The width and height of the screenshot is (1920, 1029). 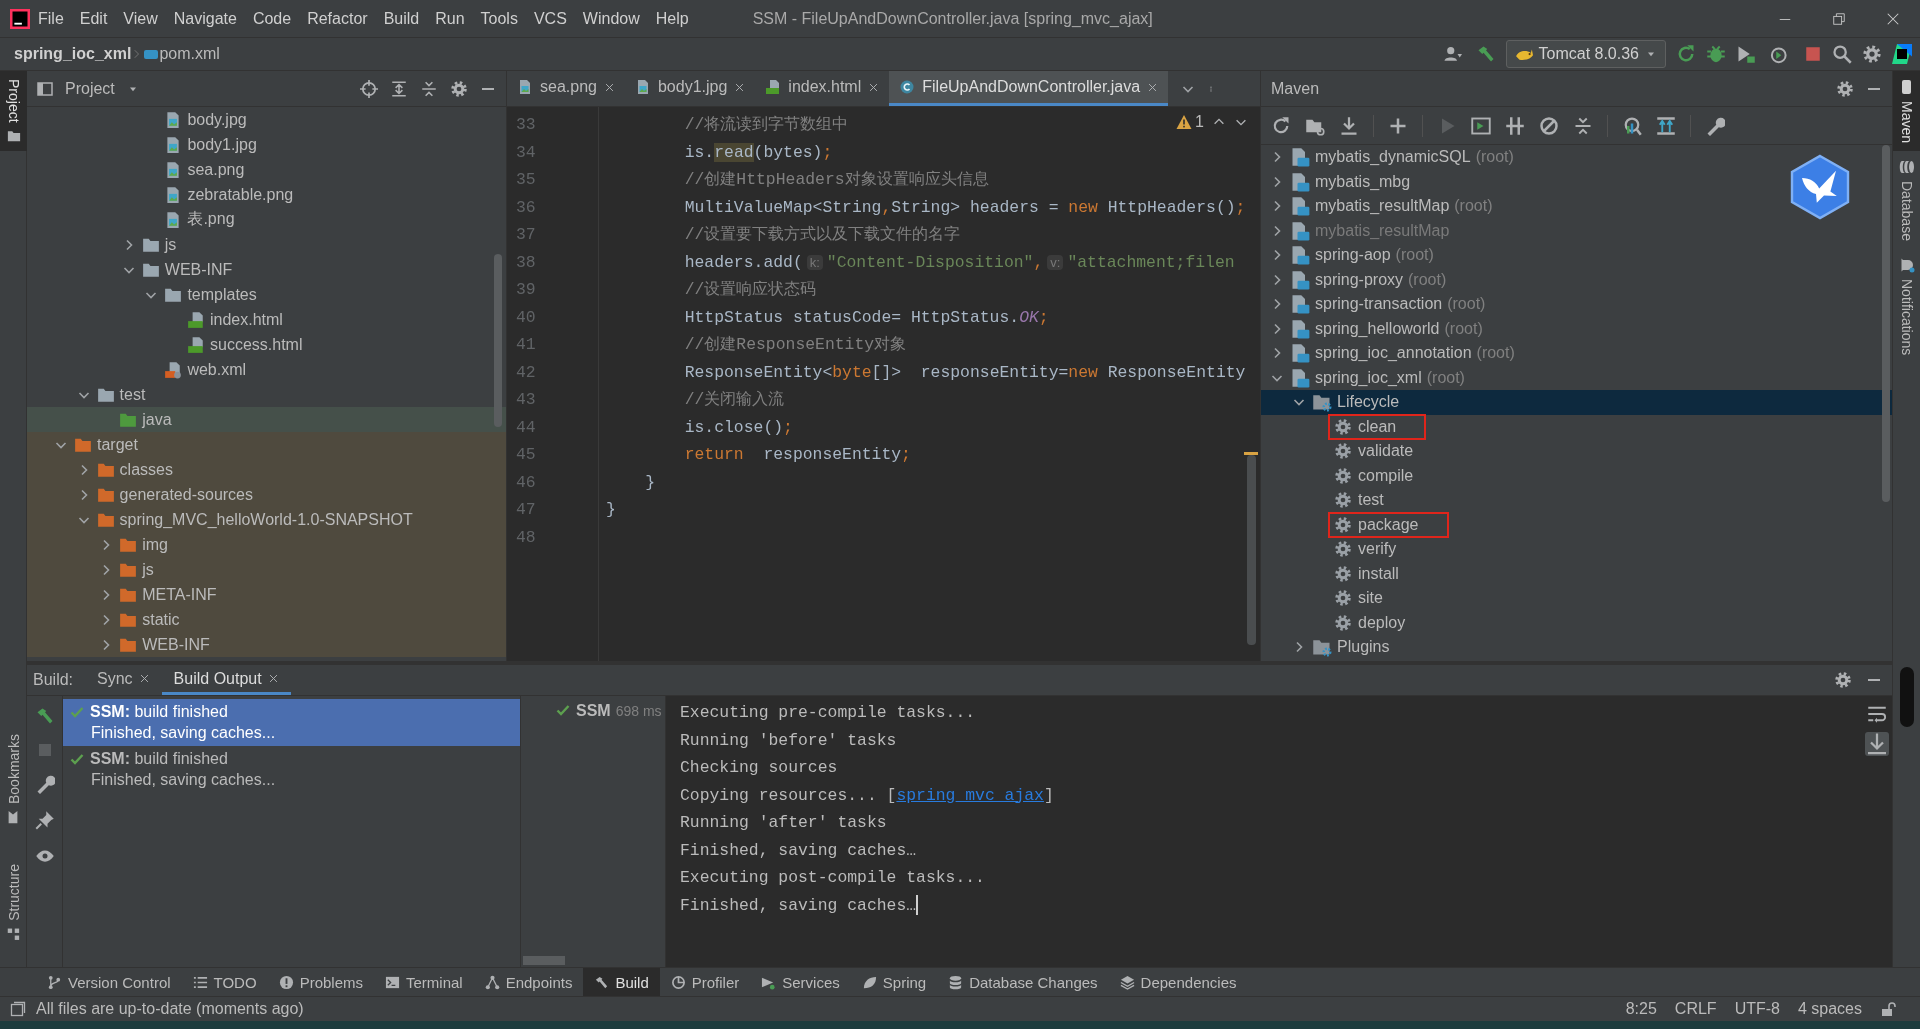 What do you see at coordinates (1576, 426) in the screenshot?
I see `tree-row: clean` at bounding box center [1576, 426].